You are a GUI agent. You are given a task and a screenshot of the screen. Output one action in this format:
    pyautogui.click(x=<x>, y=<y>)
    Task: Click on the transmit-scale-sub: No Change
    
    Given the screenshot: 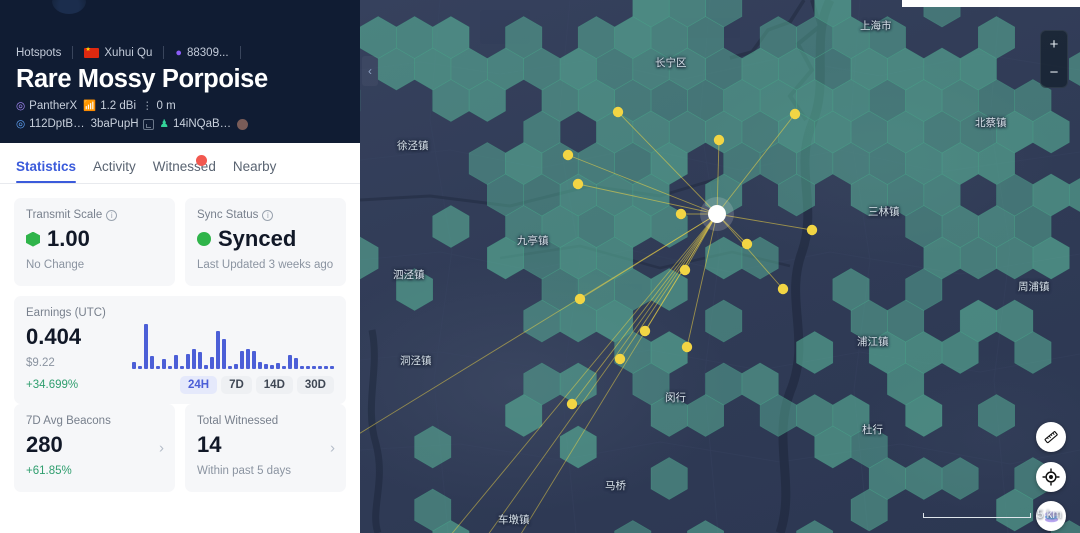 What is the action you would take?
    pyautogui.click(x=55, y=265)
    